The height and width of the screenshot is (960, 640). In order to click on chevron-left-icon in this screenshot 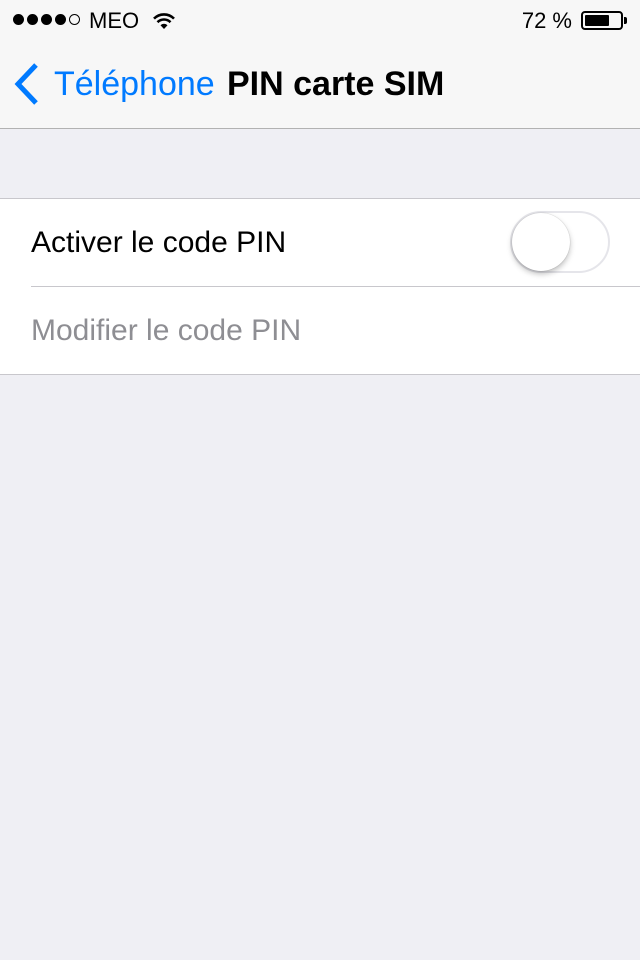, I will do `click(26, 84)`.